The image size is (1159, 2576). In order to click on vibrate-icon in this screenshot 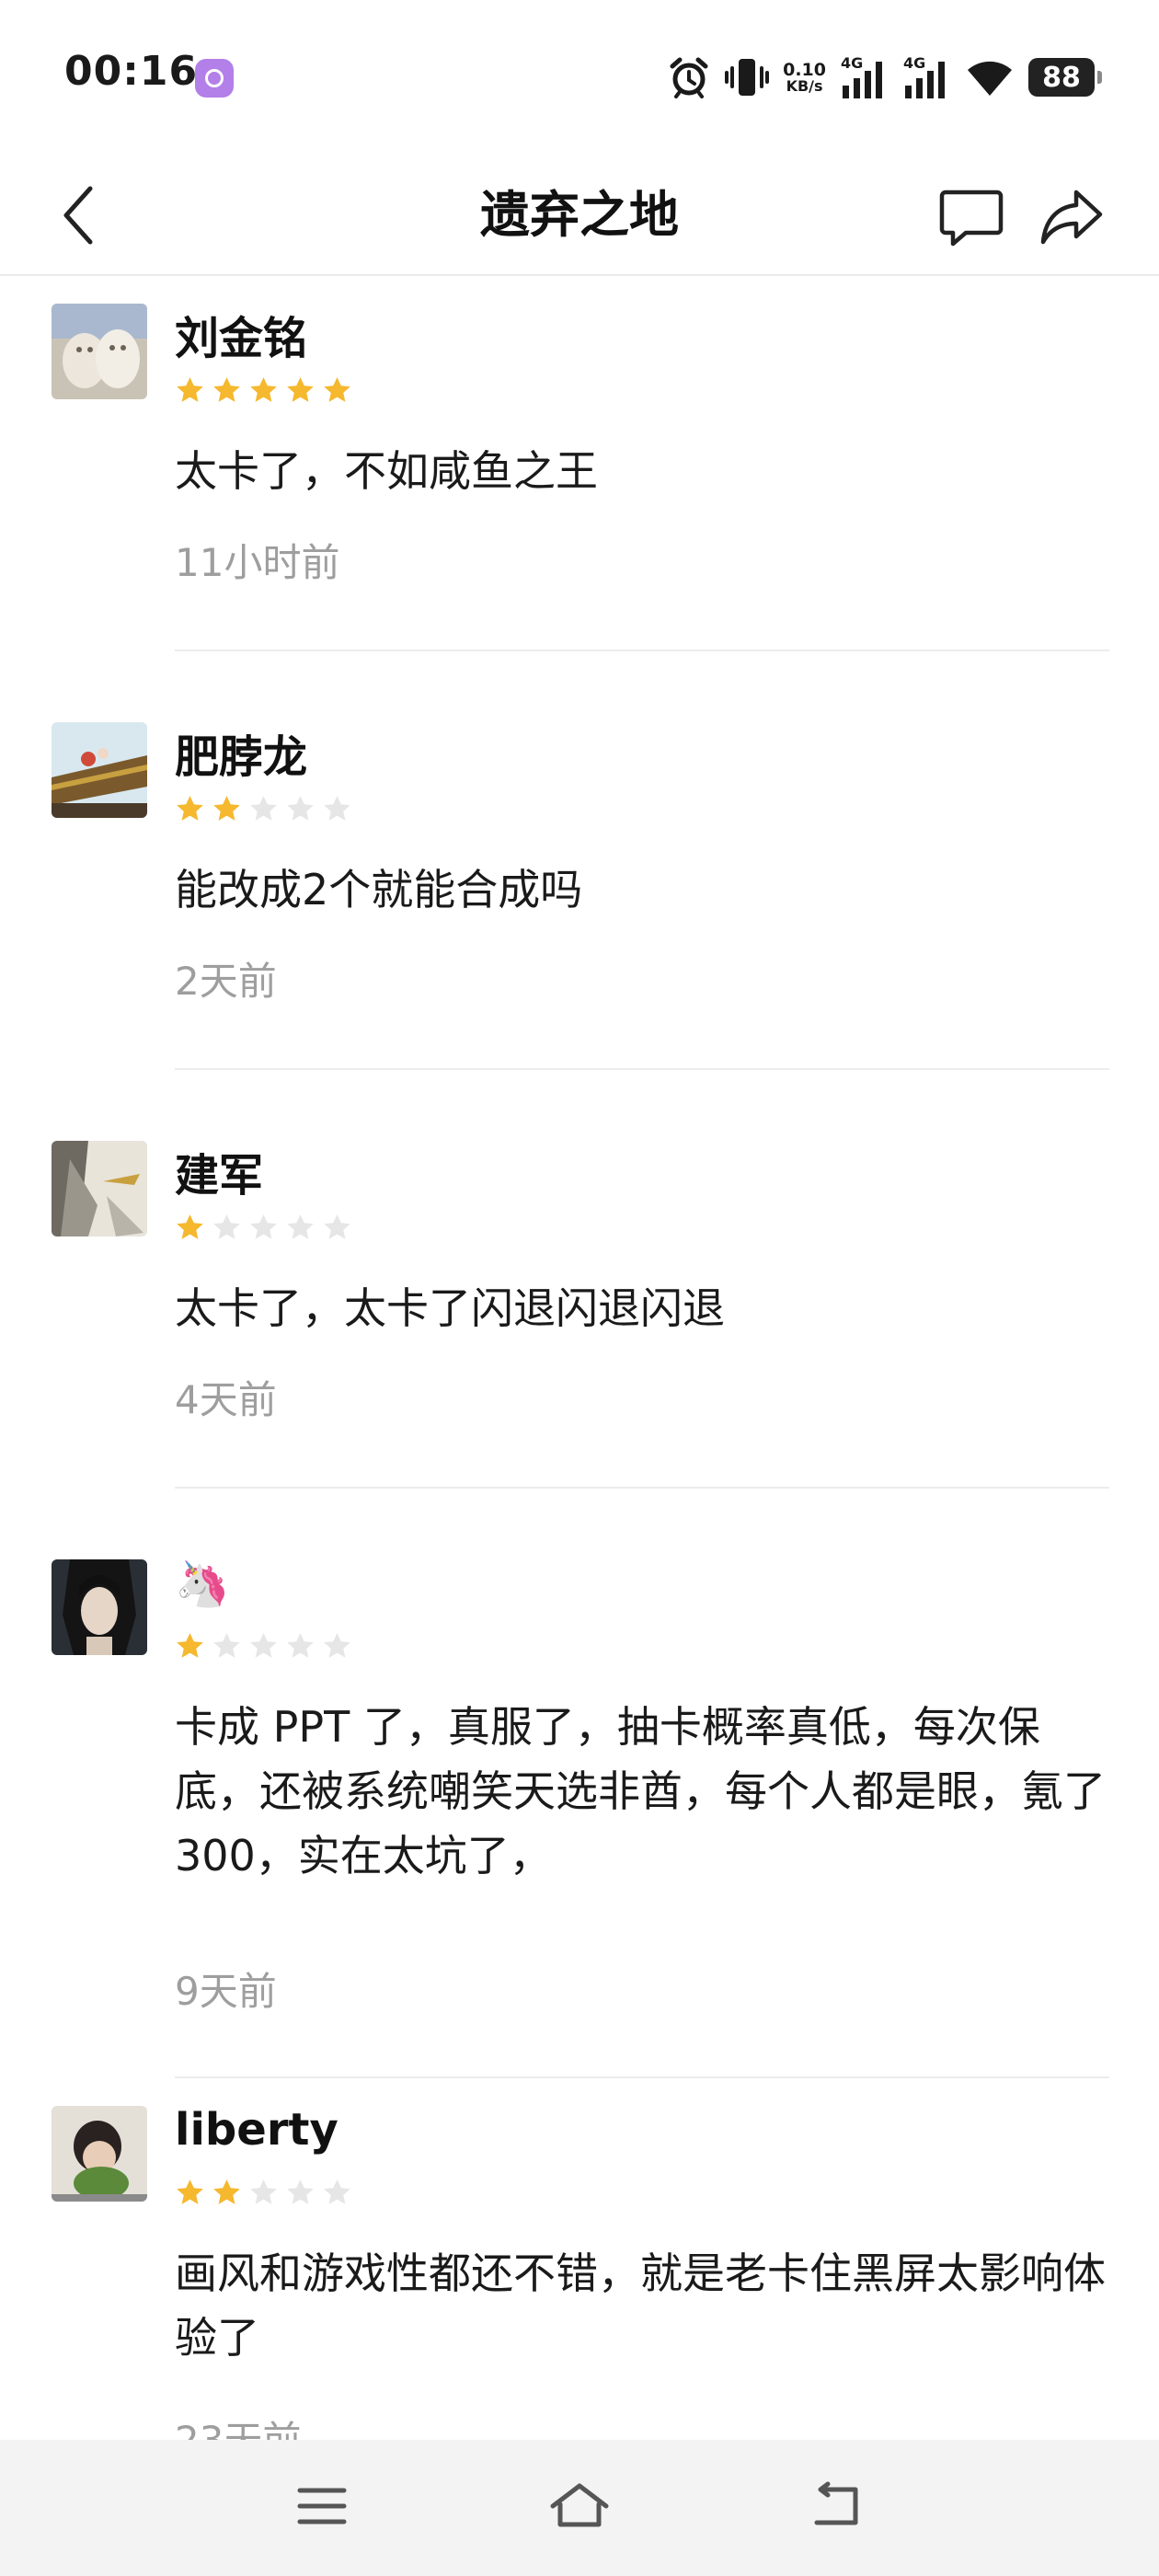, I will do `click(747, 77)`.